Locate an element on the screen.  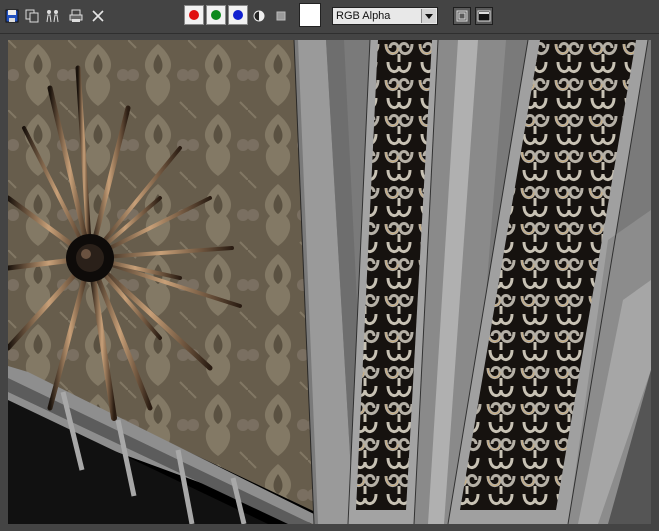
green-channel-button is located at coordinates (216, 15).